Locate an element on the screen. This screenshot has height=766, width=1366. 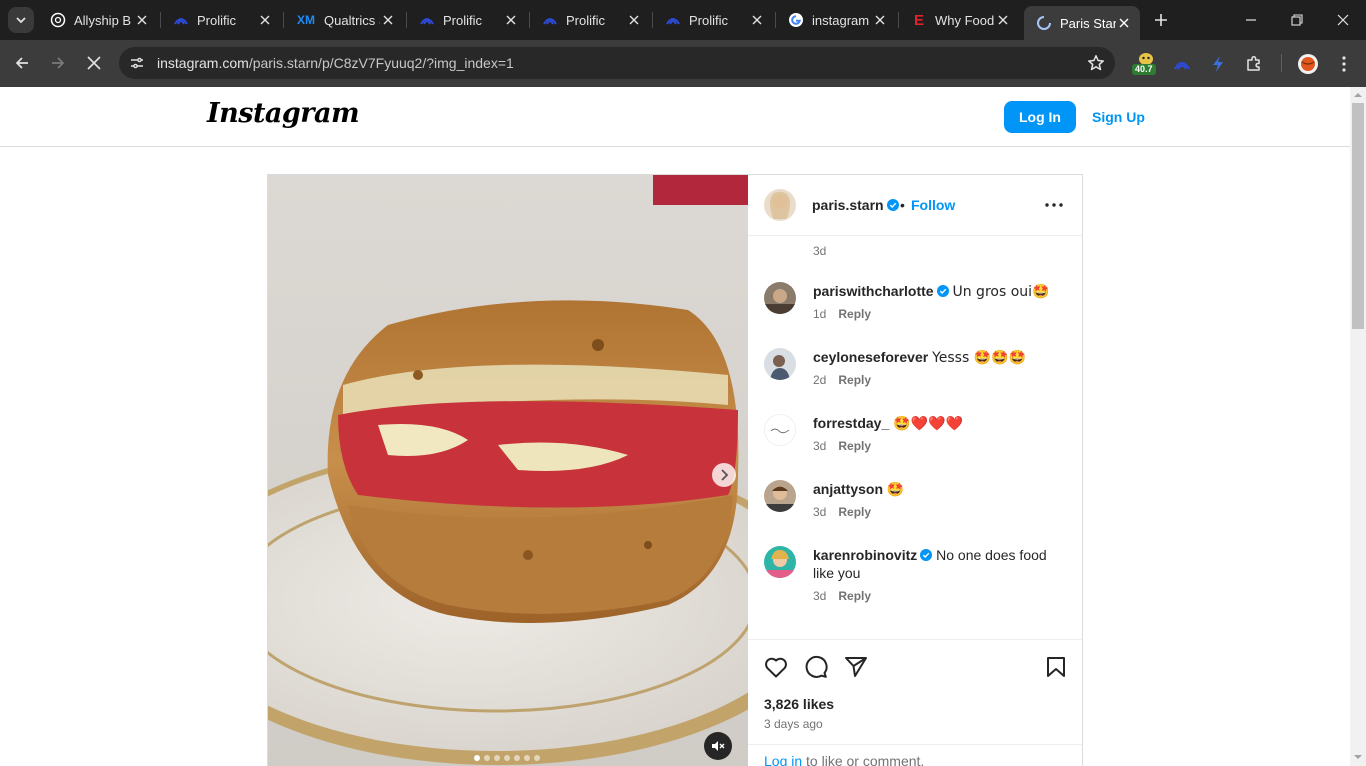
tab-qualtrics: XM Qualtrics S is located at coordinates (344, 20).